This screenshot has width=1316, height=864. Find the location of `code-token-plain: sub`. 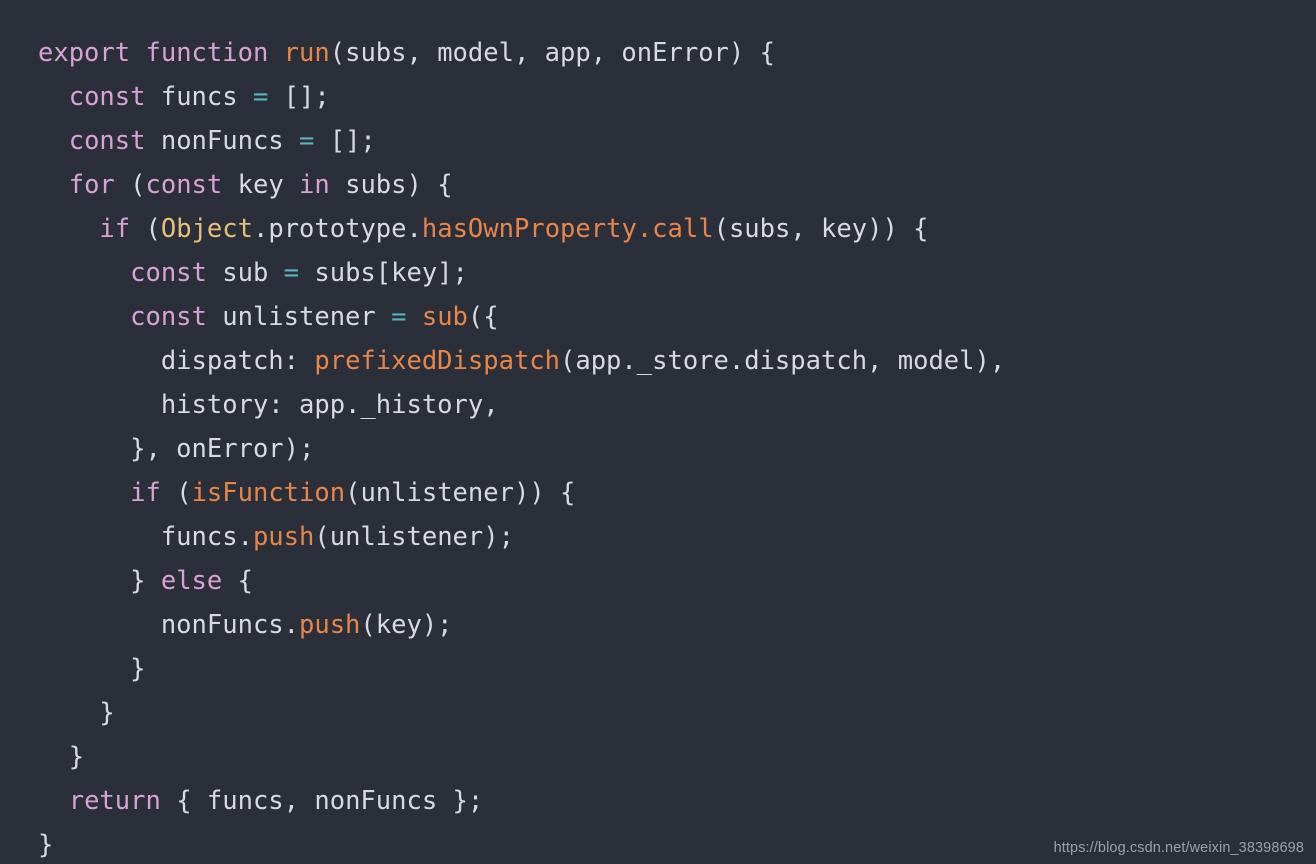

code-token-plain: sub is located at coordinates (245, 273).